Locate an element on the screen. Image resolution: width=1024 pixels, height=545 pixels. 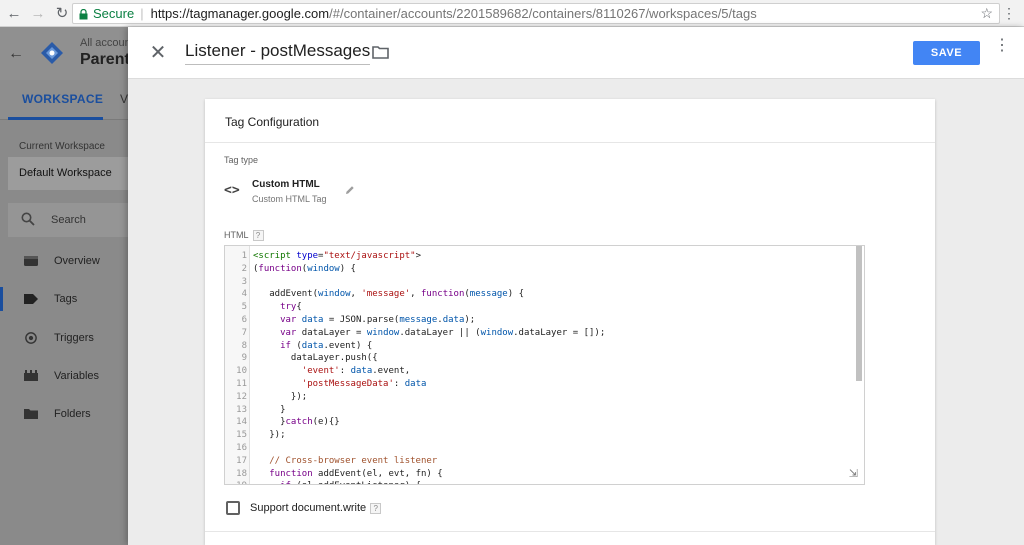
line-number: 2 is located at coordinates (244, 268).